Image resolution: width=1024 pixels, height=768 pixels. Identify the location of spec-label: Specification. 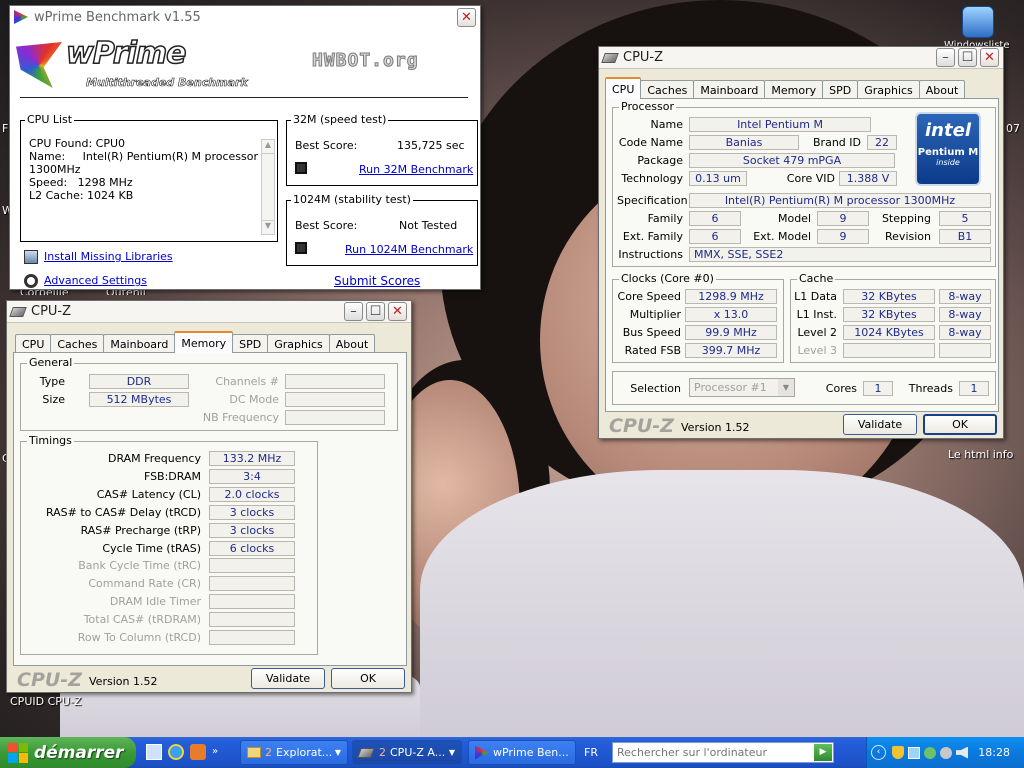
(652, 200).